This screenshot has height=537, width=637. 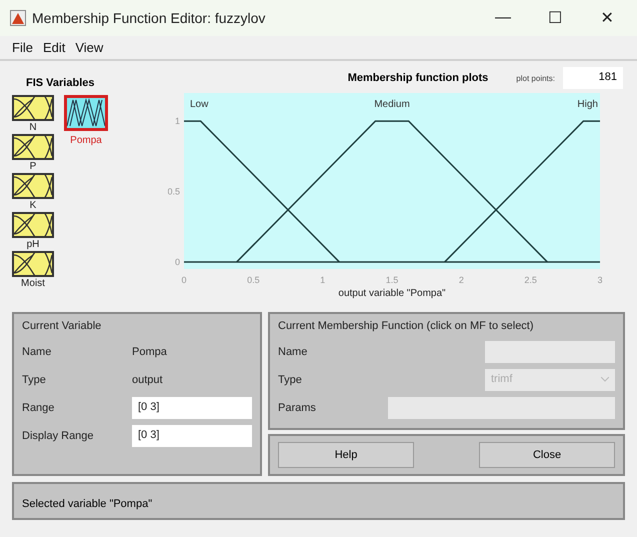 What do you see at coordinates (392, 293) in the screenshot?
I see `axis-label: output variable "Pompa"` at bounding box center [392, 293].